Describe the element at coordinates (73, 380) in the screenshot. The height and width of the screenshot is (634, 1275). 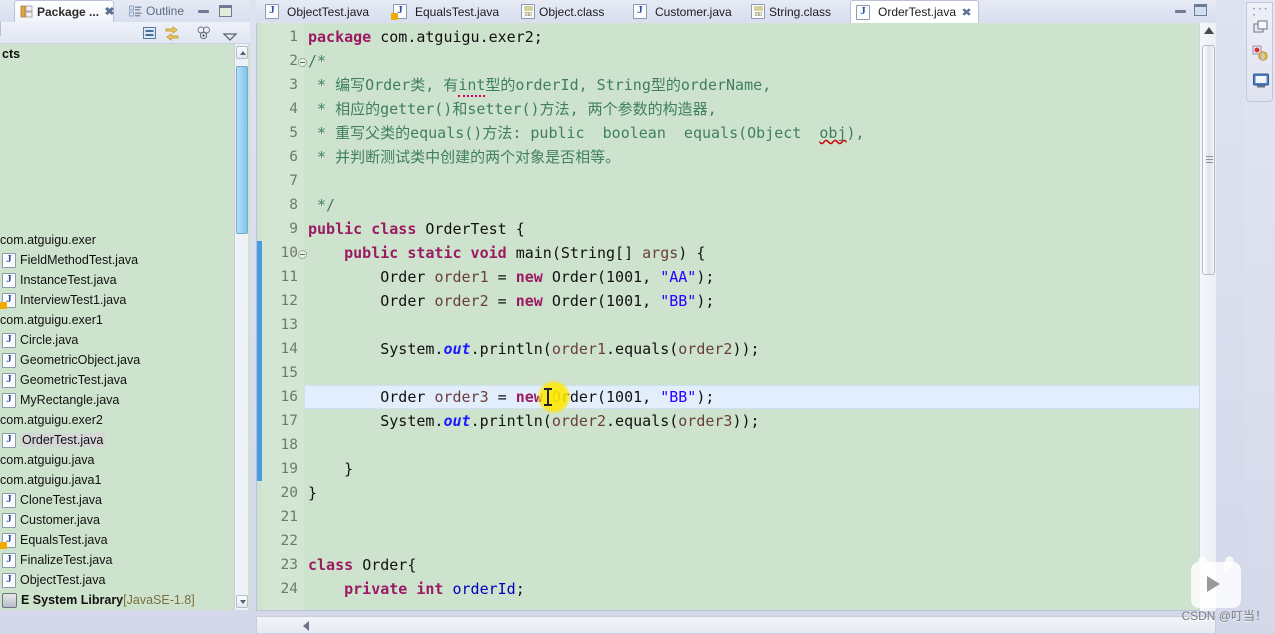
I see `tree-item-label: GeometricTest.java` at that location.